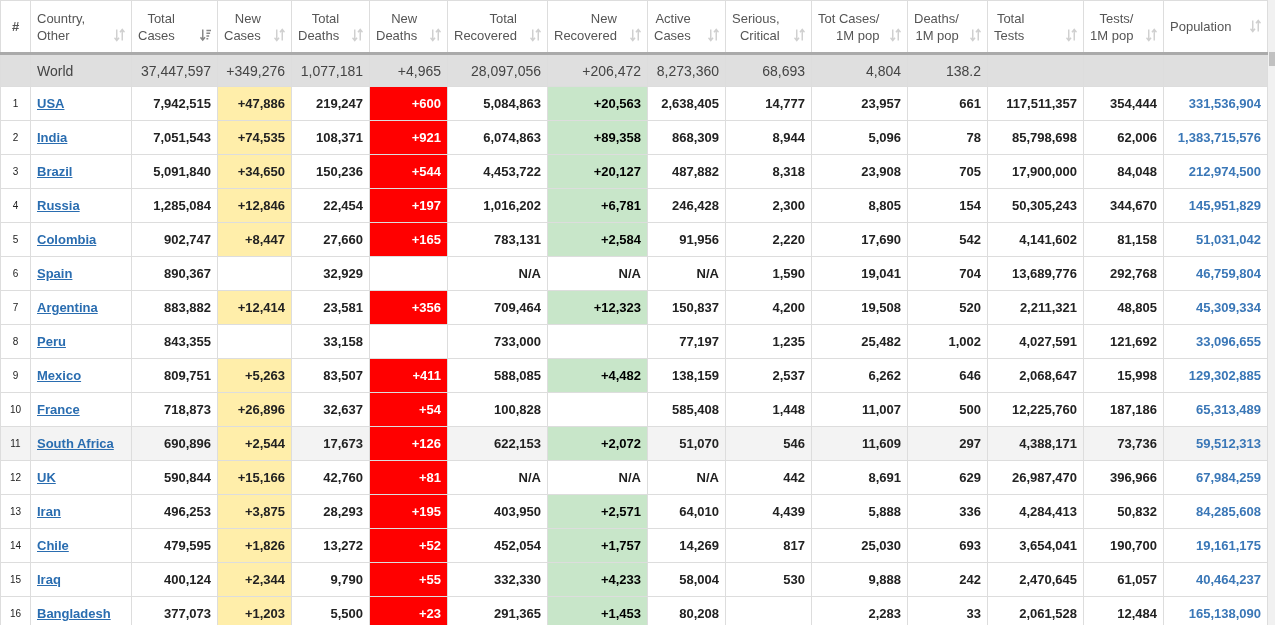 The width and height of the screenshot is (1275, 625). Describe the element at coordinates (1201, 26) in the screenshot. I see `column-header: Population` at that location.